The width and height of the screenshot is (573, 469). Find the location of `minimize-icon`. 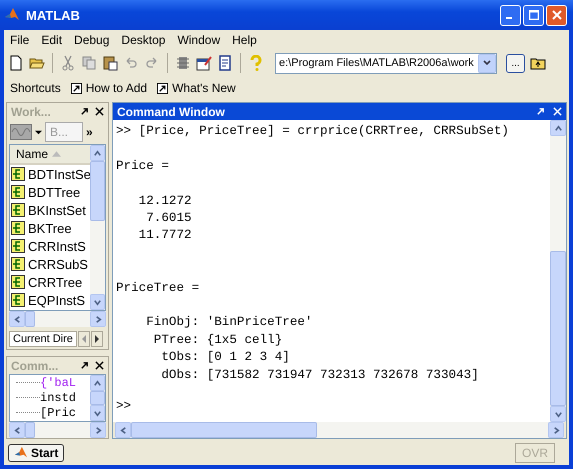

minimize-icon is located at coordinates (509, 18).